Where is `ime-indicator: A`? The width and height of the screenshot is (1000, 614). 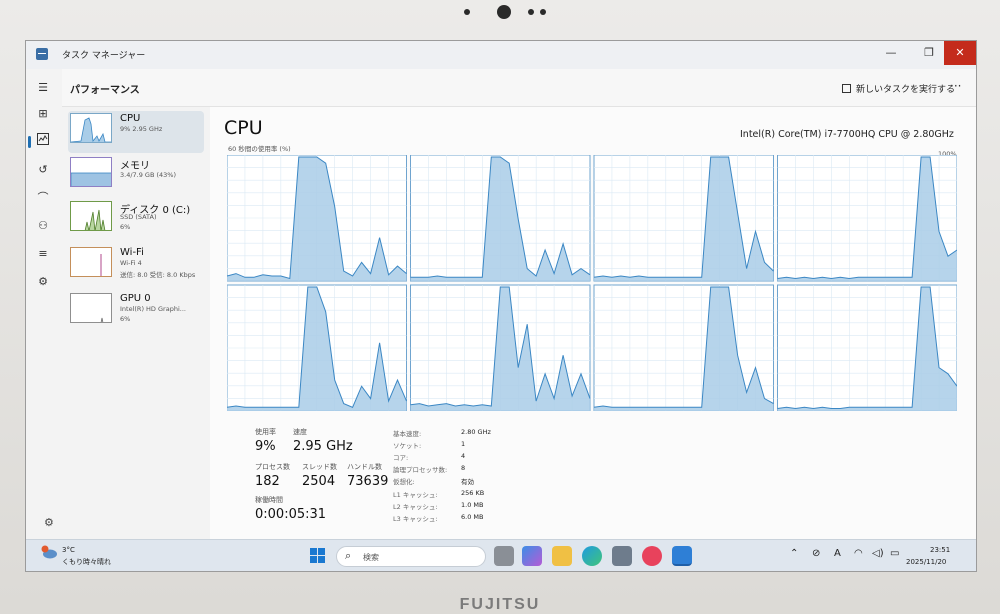
ime-indicator: A is located at coordinates (837, 553).